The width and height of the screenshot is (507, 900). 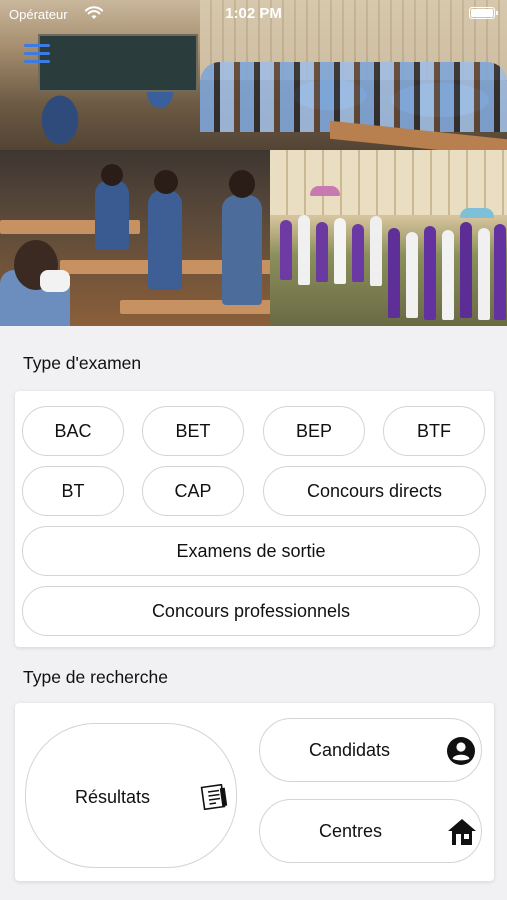 I want to click on schoolyard-photo, so click(x=388, y=238).